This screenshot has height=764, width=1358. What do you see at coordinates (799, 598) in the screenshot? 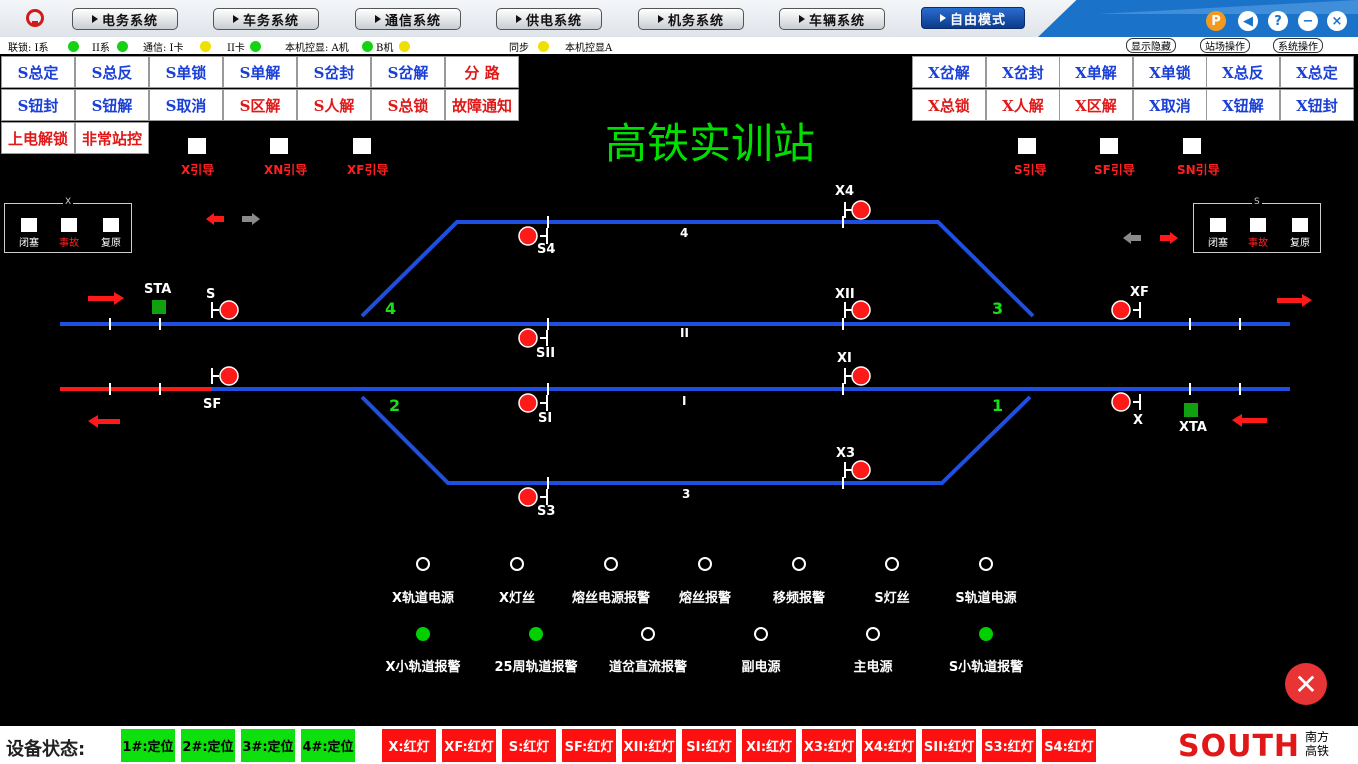
I see `alarm-lamp-label: 移频报警` at bounding box center [799, 598].